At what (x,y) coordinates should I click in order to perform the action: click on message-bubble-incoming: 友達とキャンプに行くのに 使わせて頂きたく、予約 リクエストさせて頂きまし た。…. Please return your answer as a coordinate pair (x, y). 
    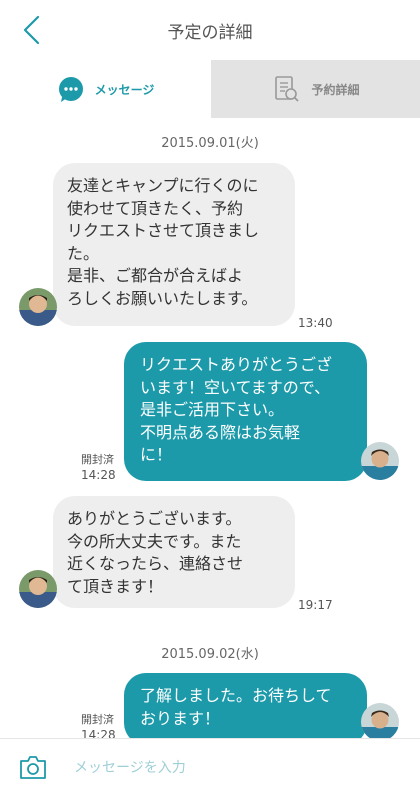
    Looking at the image, I should click on (174, 244).